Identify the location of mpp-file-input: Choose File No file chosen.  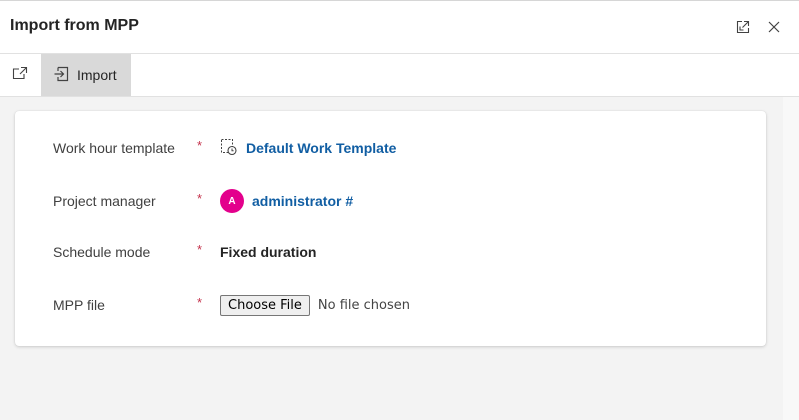
(315, 305).